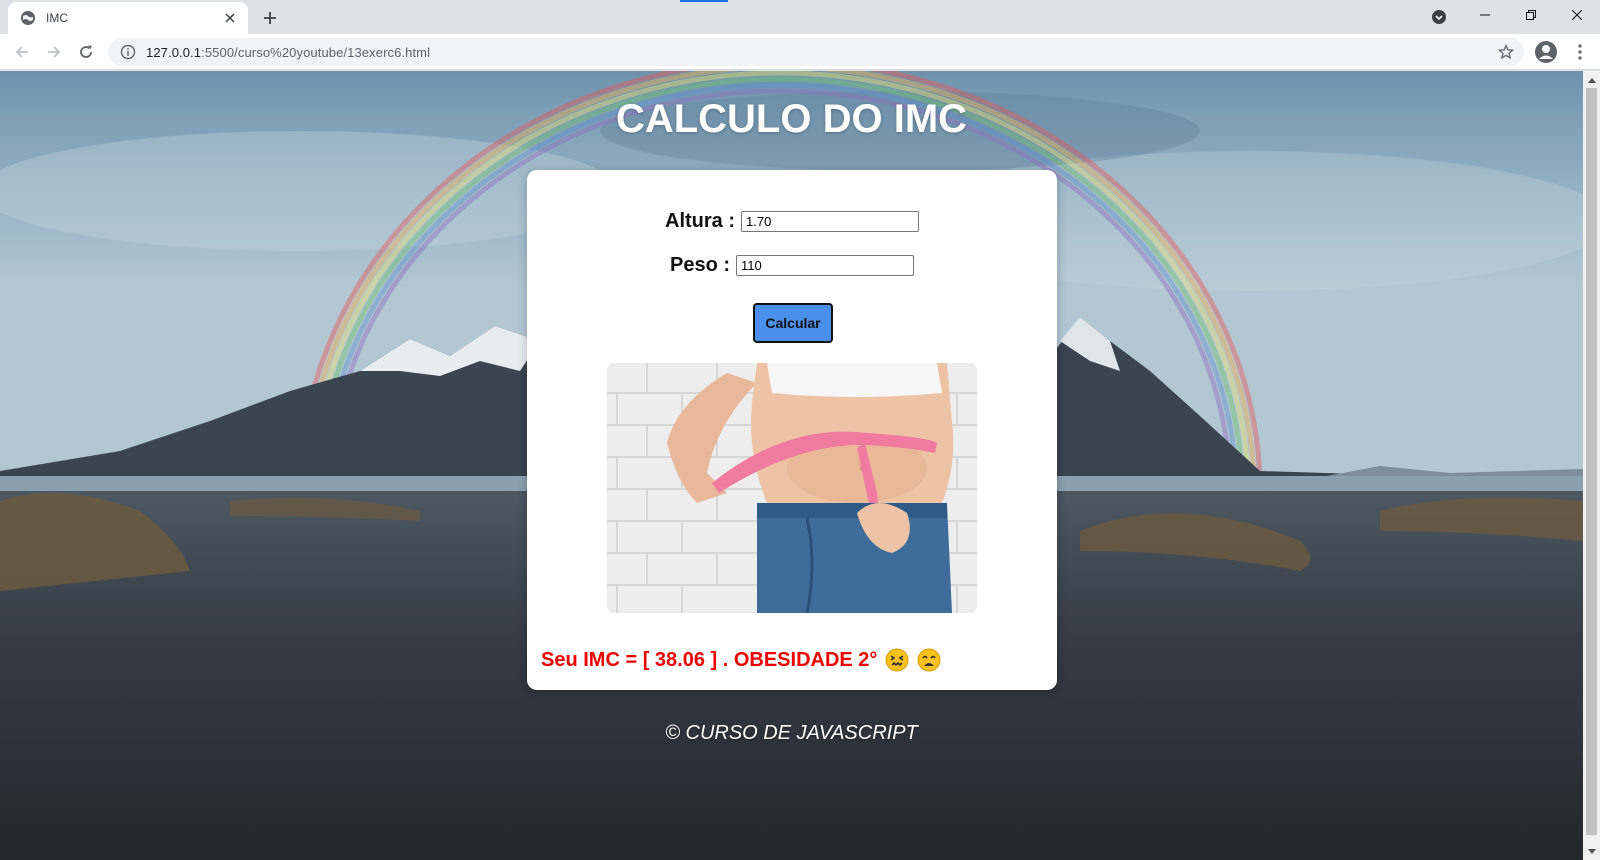 This screenshot has width=1600, height=860. What do you see at coordinates (1591, 79) in the screenshot?
I see `scroll-up-arrow-icon` at bounding box center [1591, 79].